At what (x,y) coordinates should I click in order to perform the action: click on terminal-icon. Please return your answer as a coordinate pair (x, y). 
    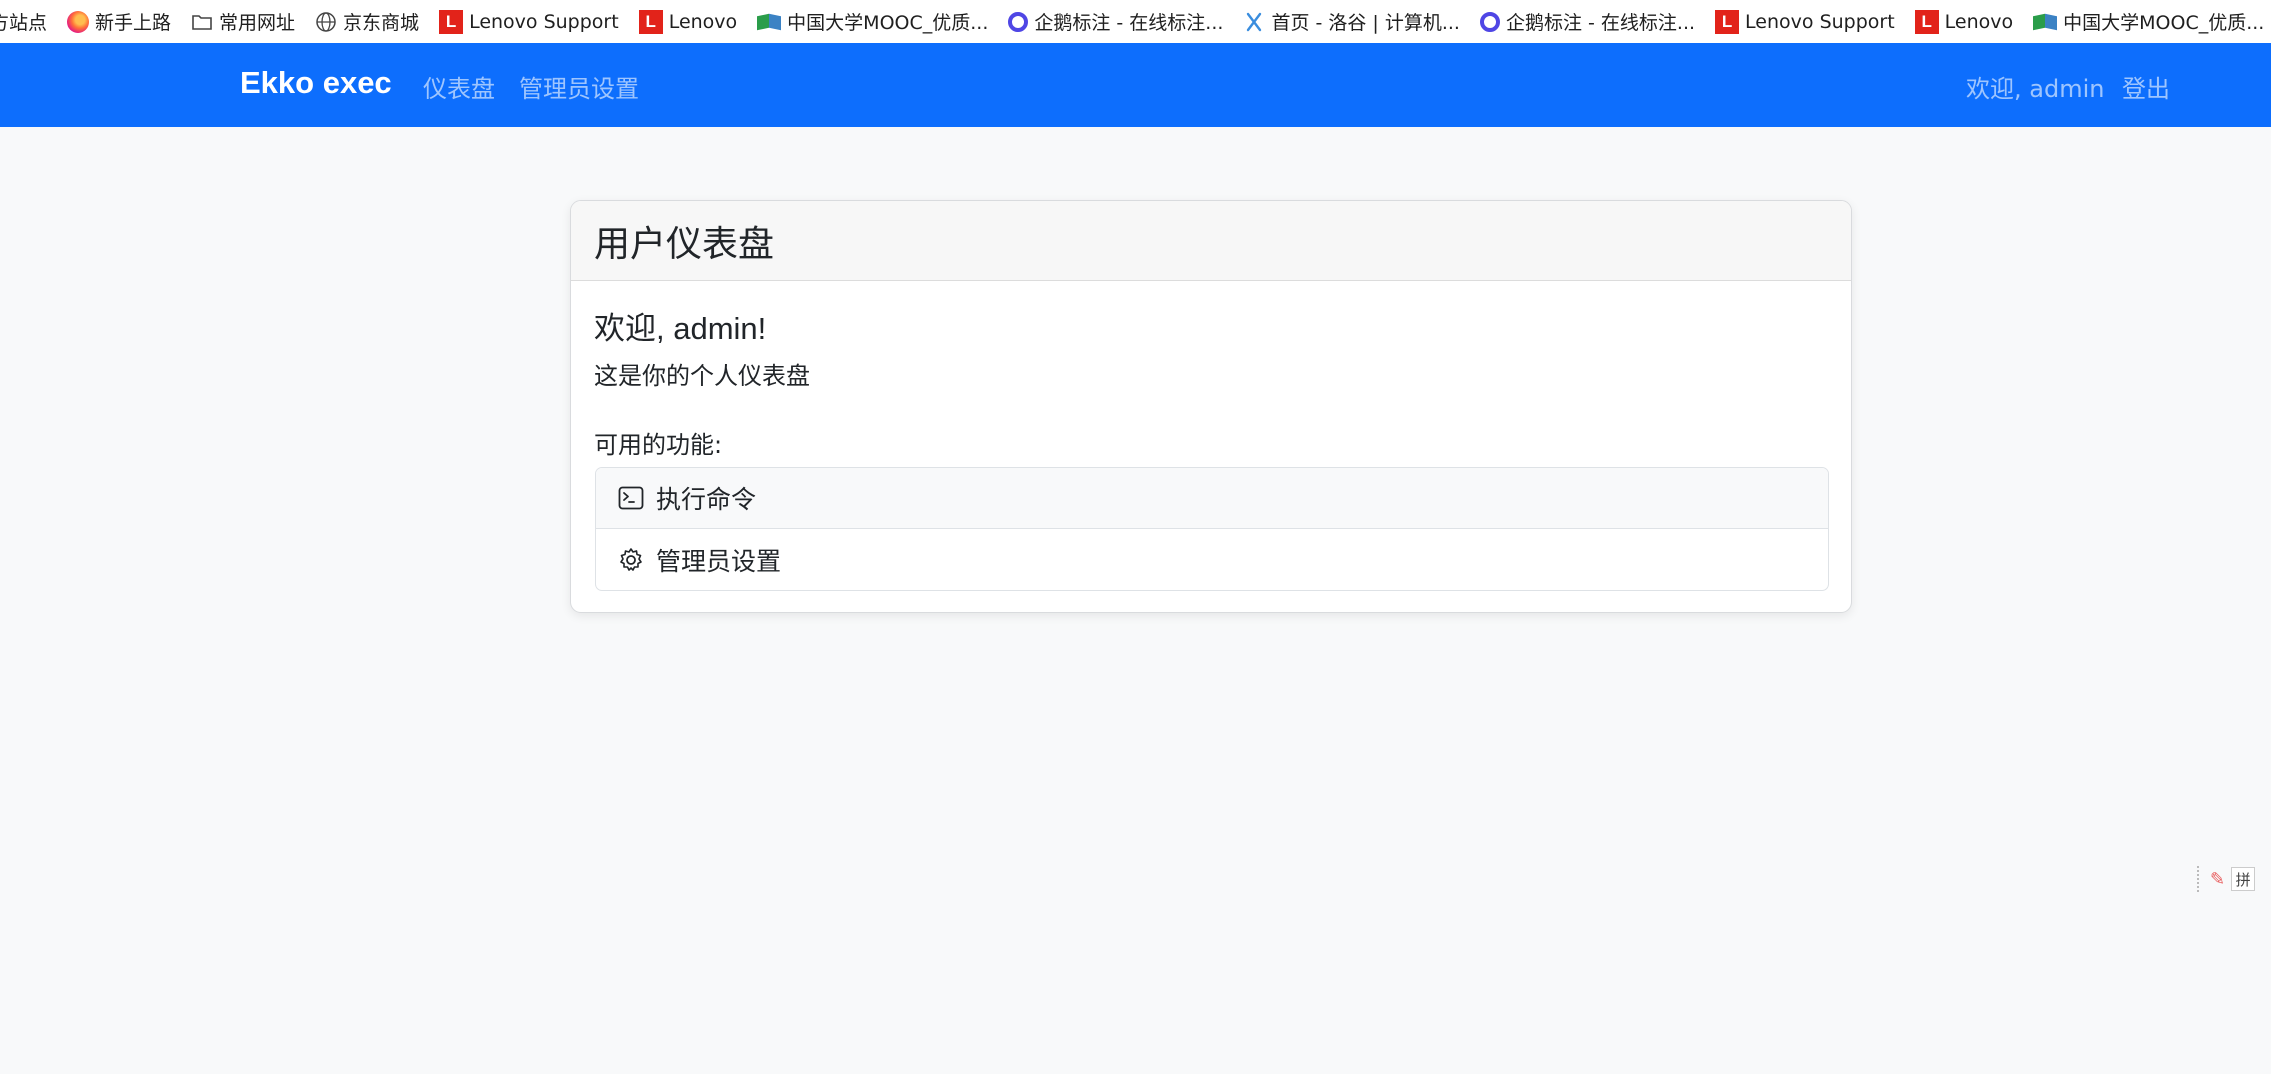
    Looking at the image, I should click on (631, 498).